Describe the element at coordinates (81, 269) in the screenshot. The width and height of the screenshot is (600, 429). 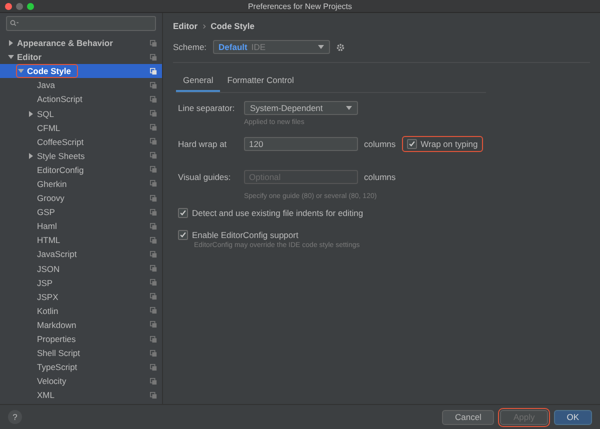
I see `tree-item: JSON` at that location.